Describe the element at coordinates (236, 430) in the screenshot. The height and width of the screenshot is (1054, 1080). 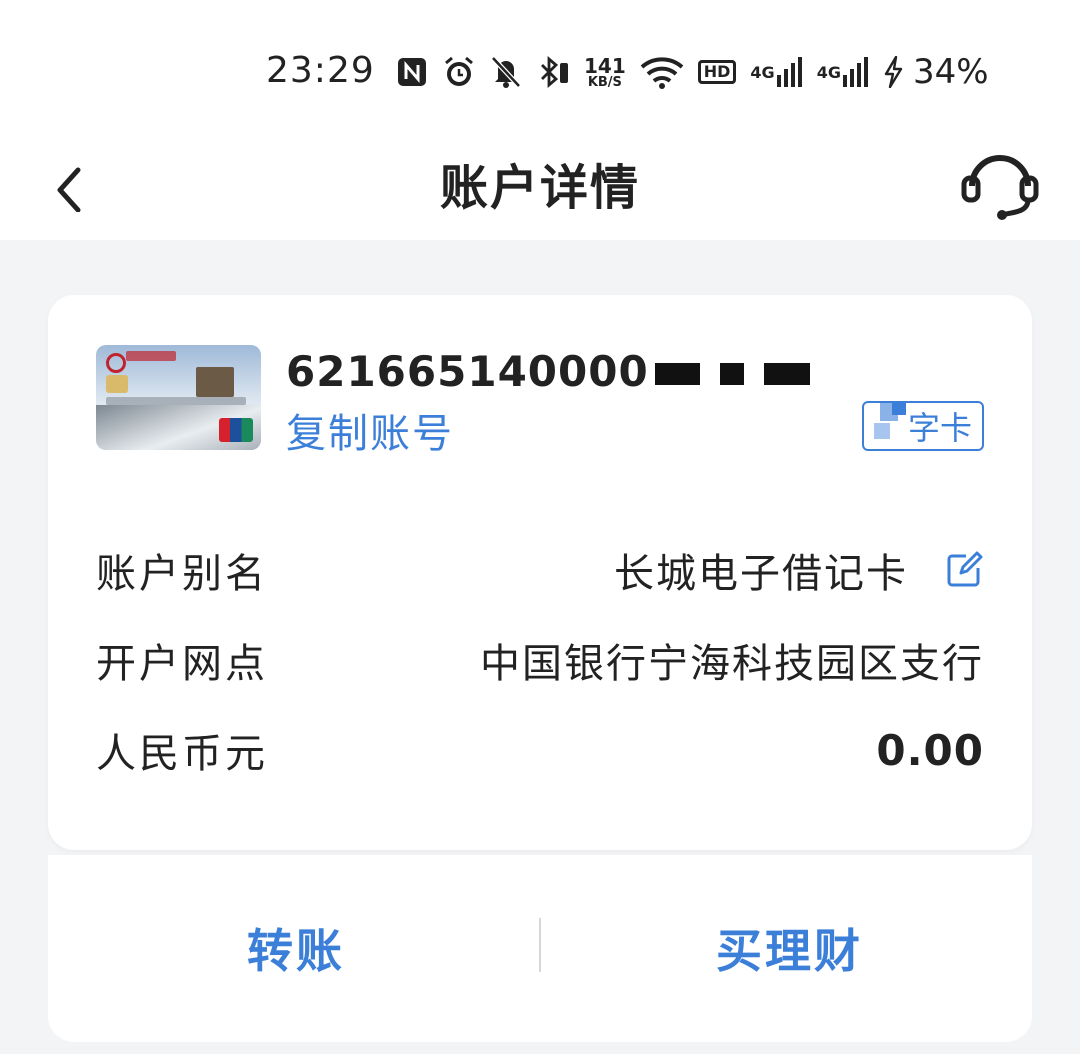
I see `unionpay-logo-icon` at that location.